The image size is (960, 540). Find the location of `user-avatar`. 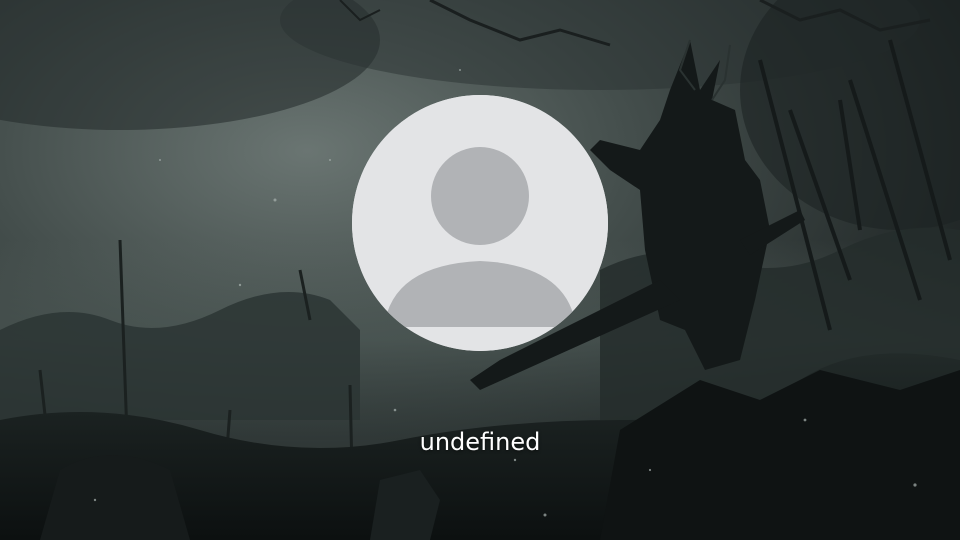

user-avatar is located at coordinates (480, 223).